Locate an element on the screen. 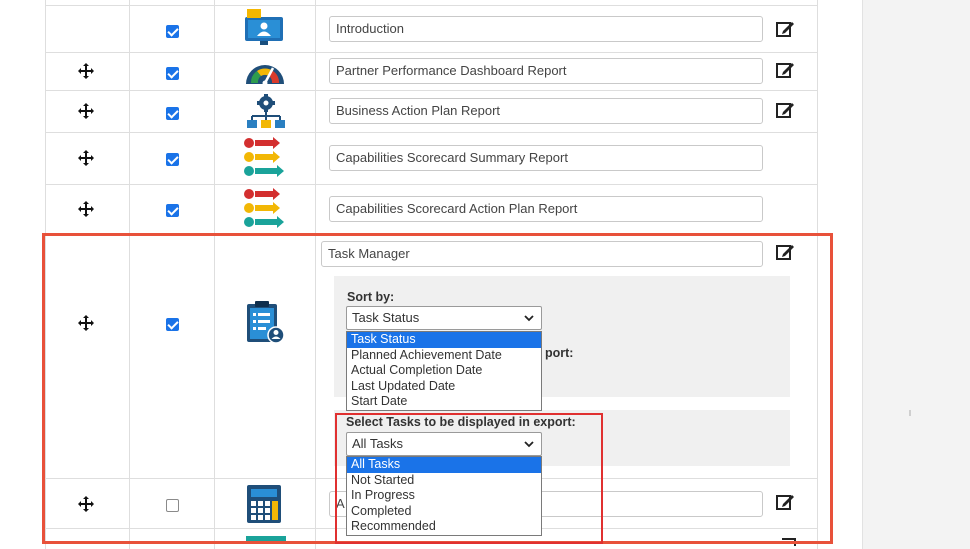 This screenshot has width=970, height=549. table-row: Introduction is located at coordinates (431, 28).